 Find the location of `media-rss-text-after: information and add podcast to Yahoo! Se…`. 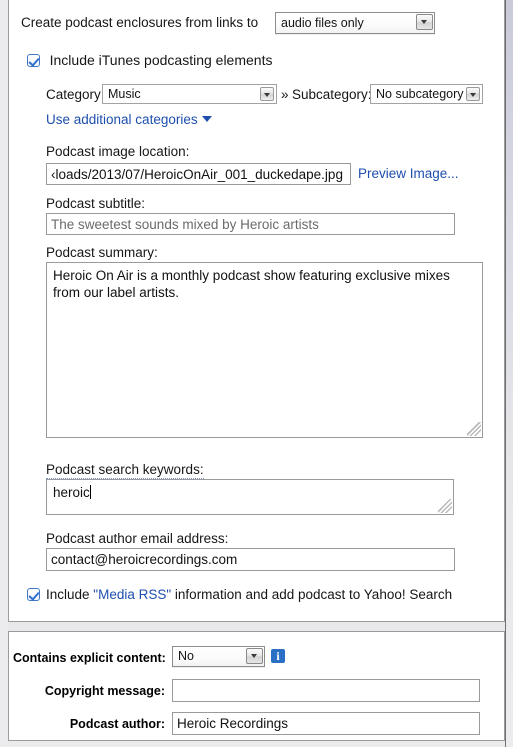

media-rss-text-after: information and add podcast to Yahoo! Se… is located at coordinates (312, 594).